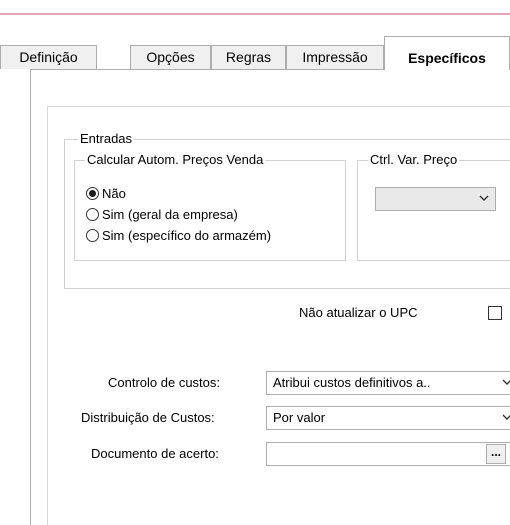 The width and height of the screenshot is (510, 525). Describe the element at coordinates (388, 418) in the screenshot. I see `distribuicao-custos-select: Por valor` at that location.